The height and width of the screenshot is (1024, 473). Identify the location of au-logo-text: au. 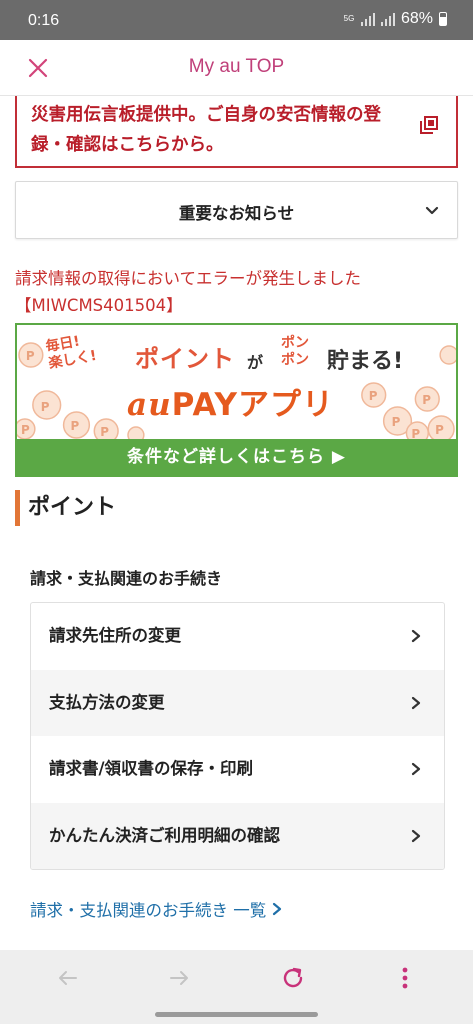
(149, 405).